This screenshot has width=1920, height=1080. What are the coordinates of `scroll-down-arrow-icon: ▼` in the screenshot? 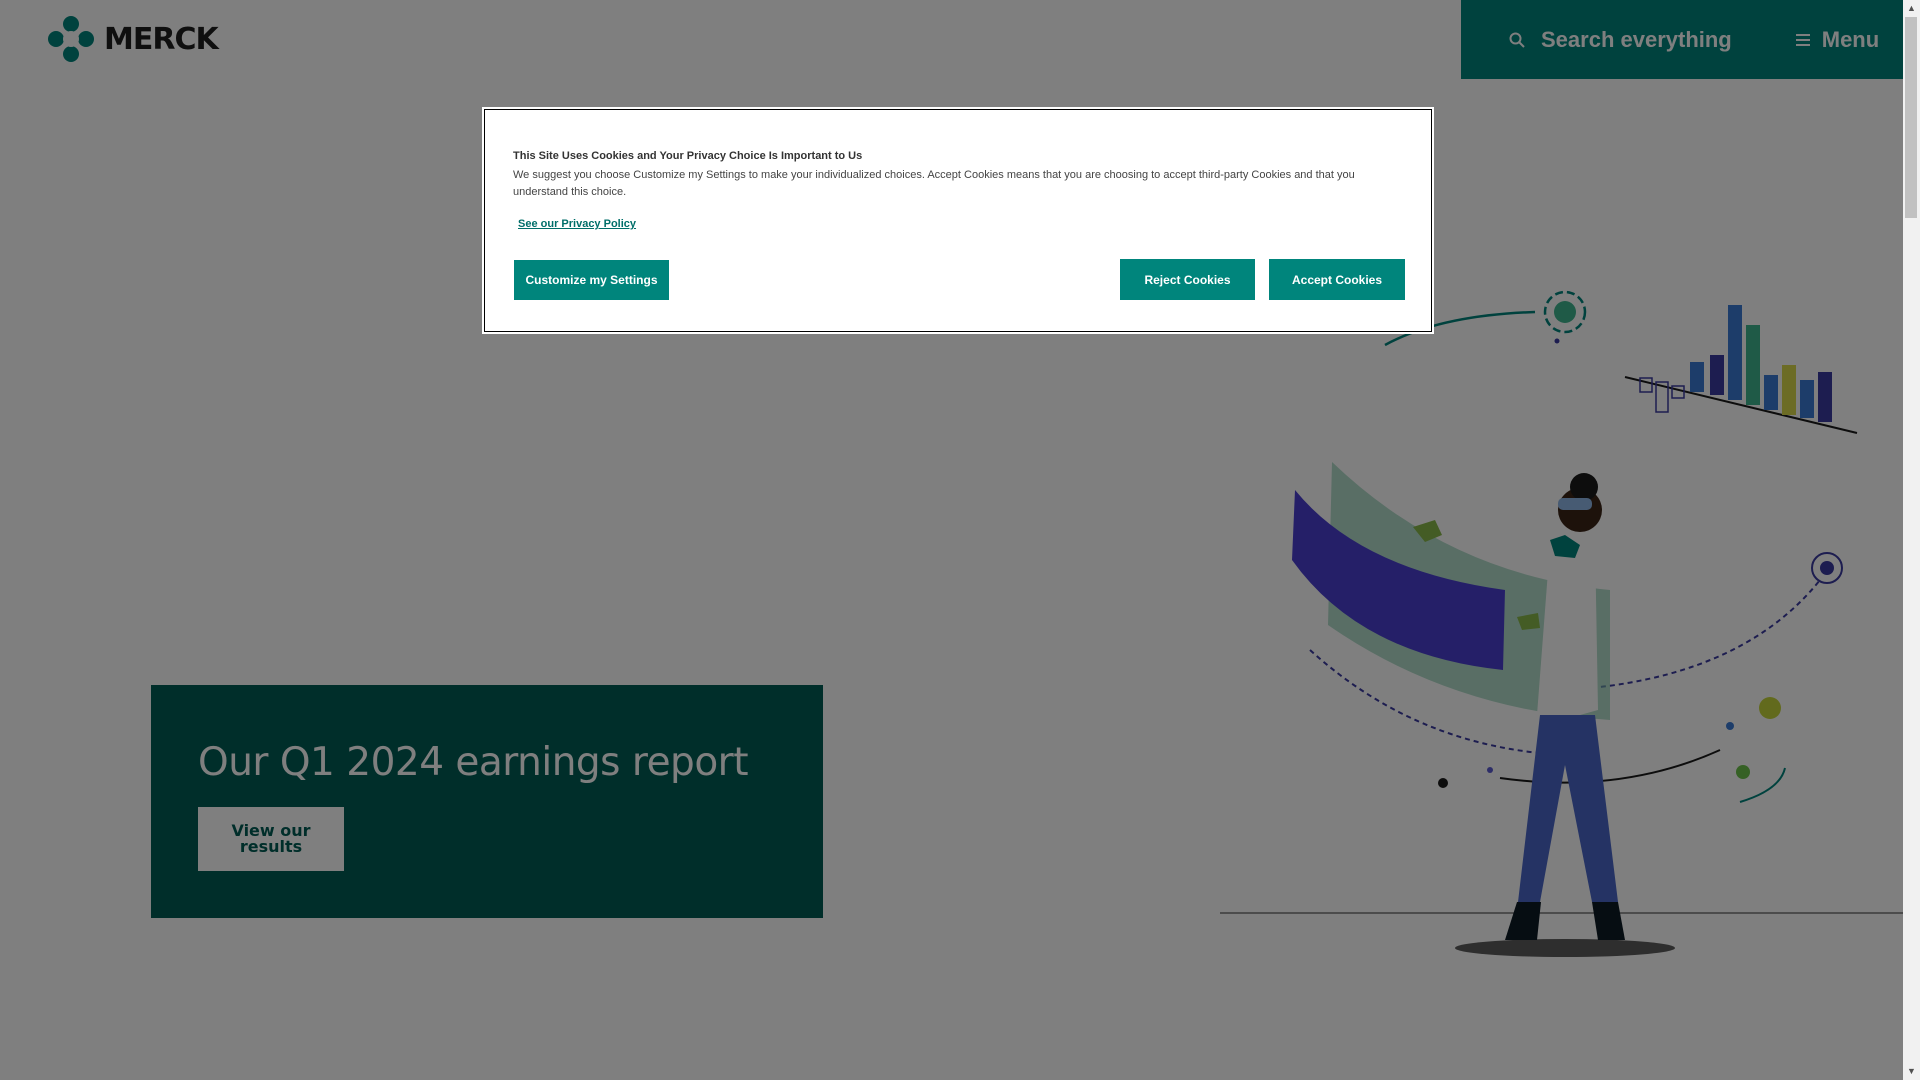 It's located at (1911, 1071).